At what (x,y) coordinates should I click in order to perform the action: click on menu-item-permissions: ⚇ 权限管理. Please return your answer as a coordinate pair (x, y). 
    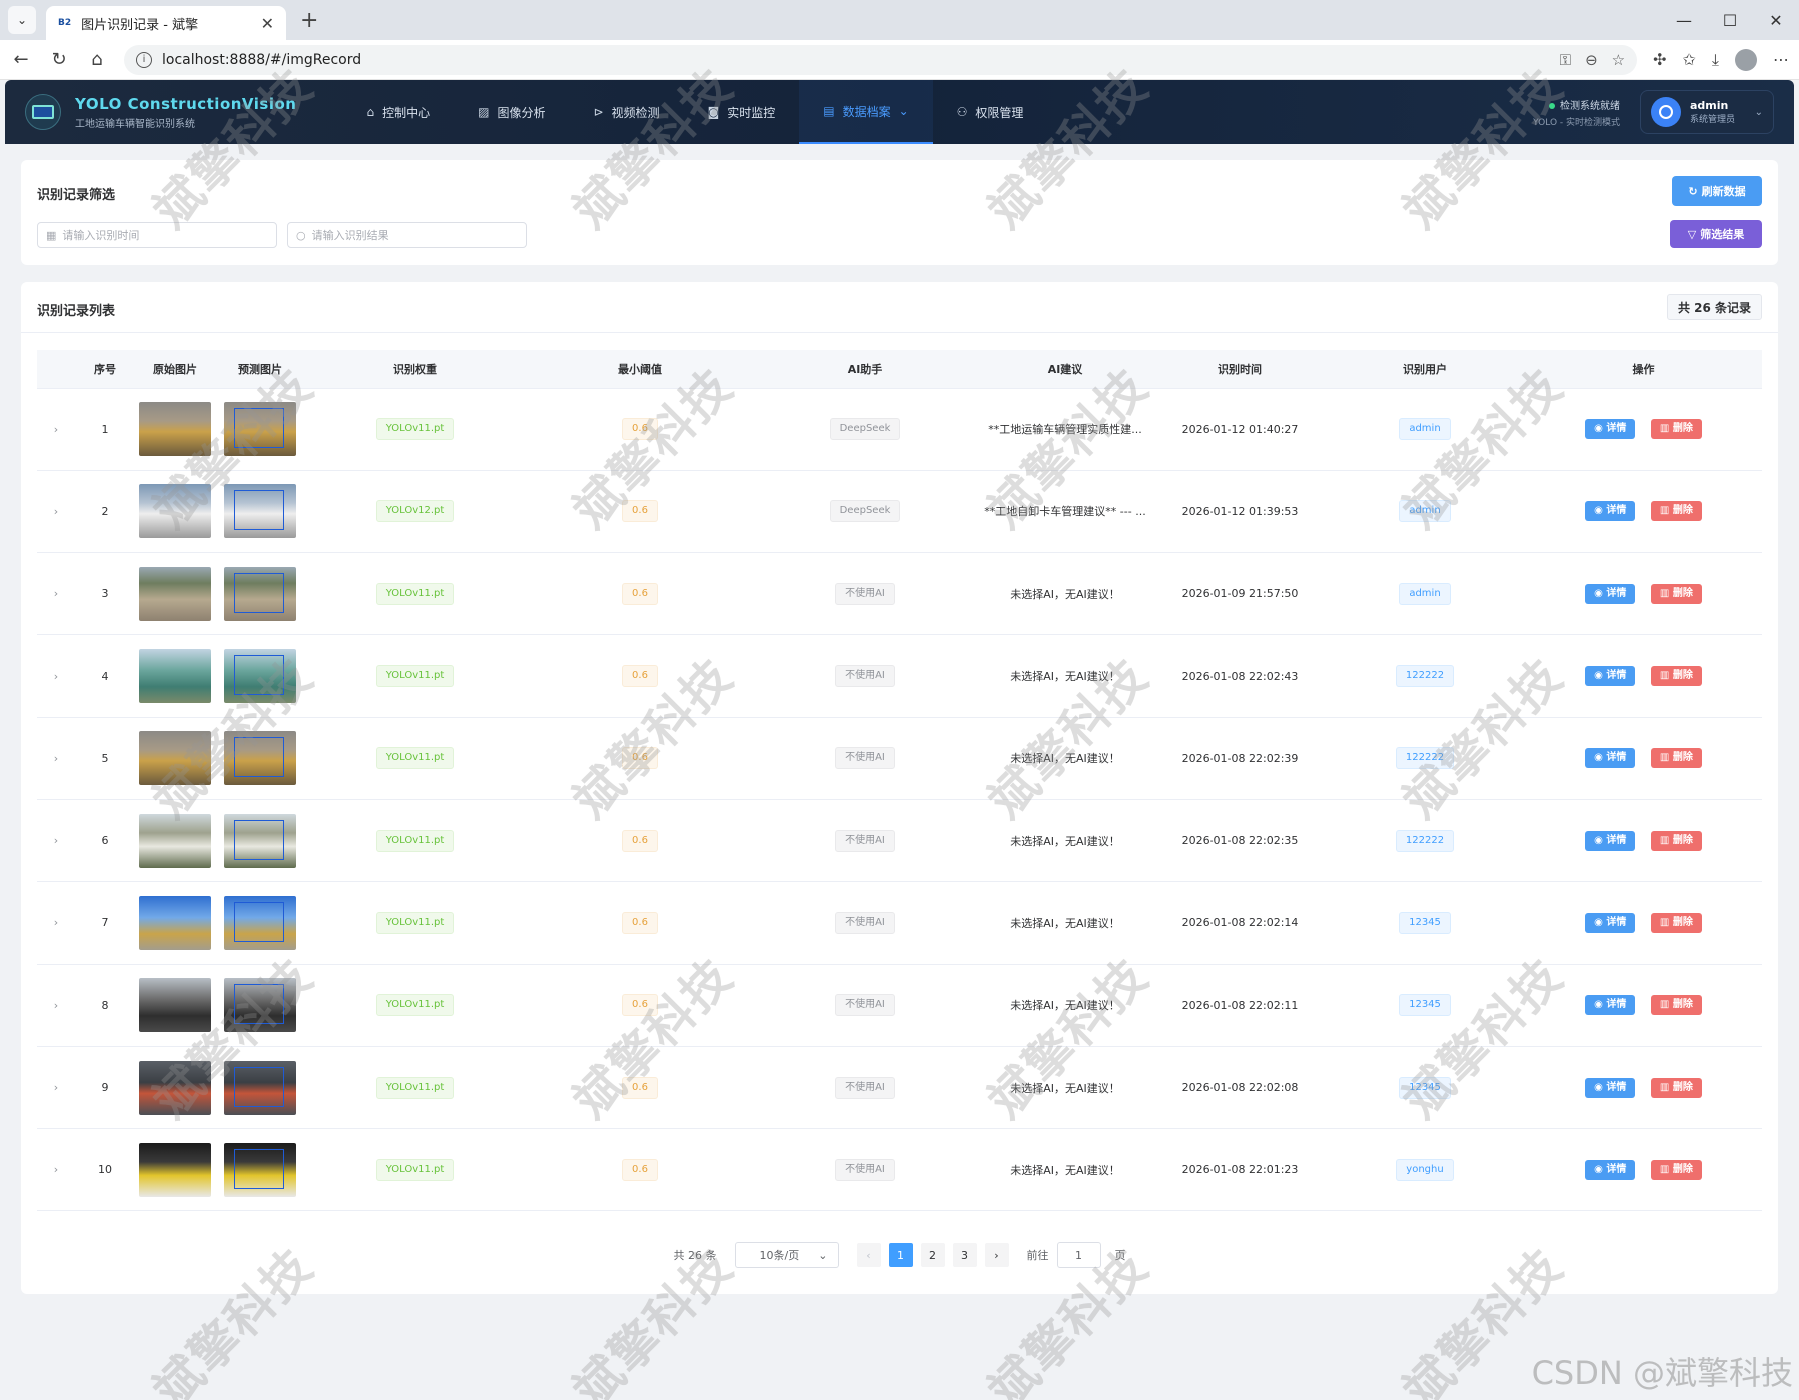
    Looking at the image, I should click on (990, 112).